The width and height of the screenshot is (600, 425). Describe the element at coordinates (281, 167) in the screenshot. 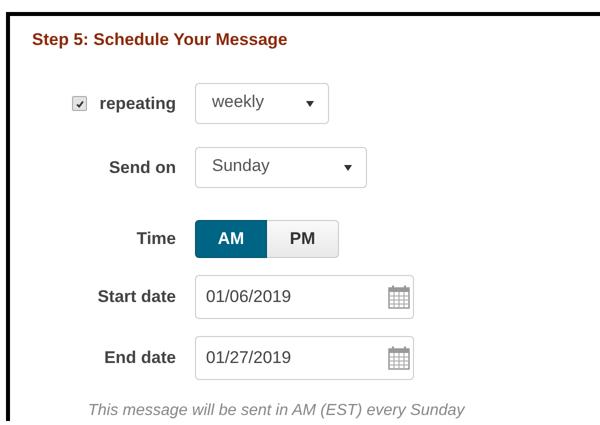

I see `day-select: Sunday` at that location.